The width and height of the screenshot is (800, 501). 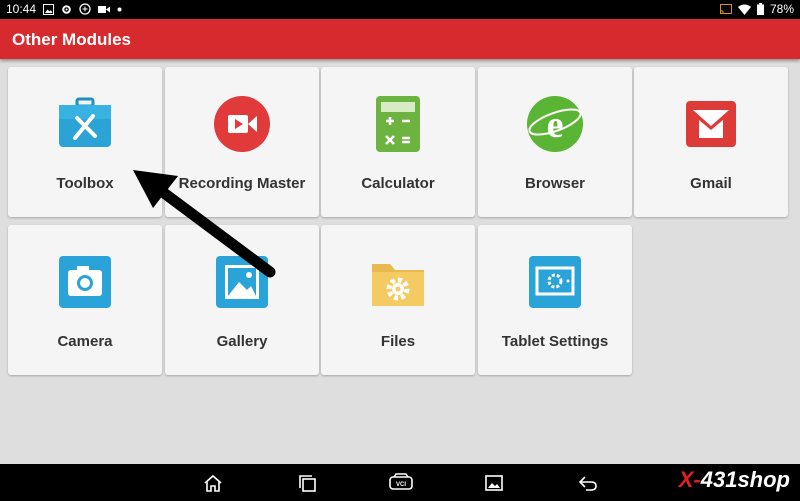 What do you see at coordinates (760, 9) in the screenshot?
I see `battery-icon` at bounding box center [760, 9].